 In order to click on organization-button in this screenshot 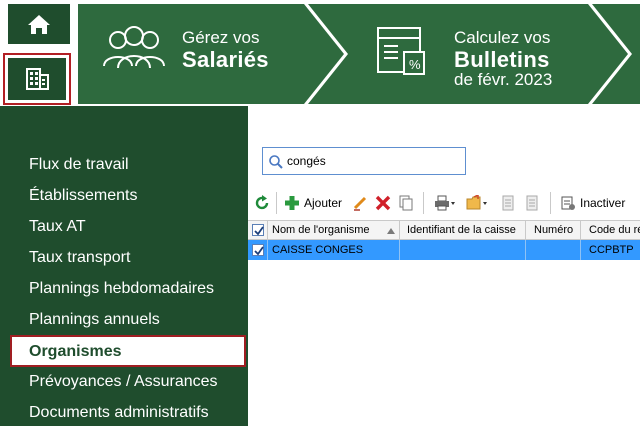, I will do `click(37, 79)`.